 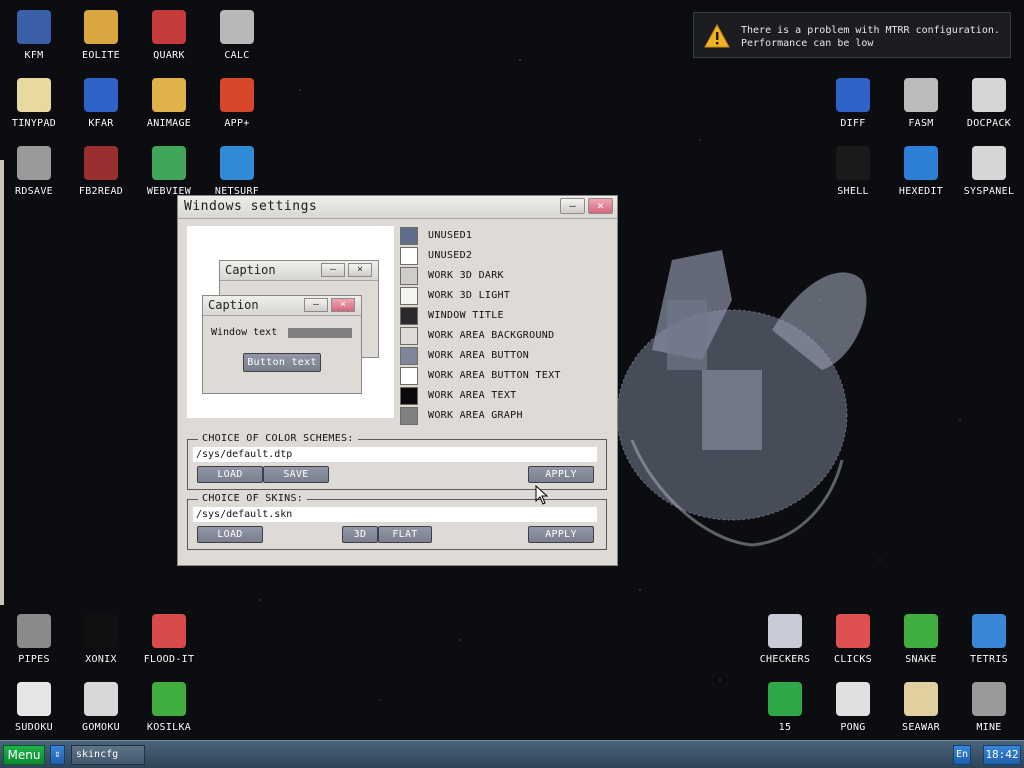 I want to click on seawar-icon, so click(x=921, y=699).